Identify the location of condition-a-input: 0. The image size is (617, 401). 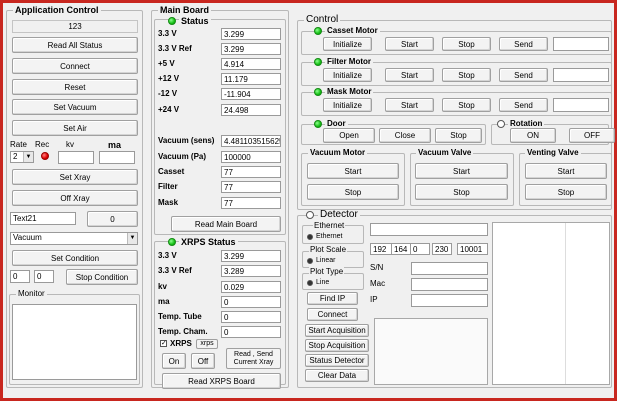
(20, 276).